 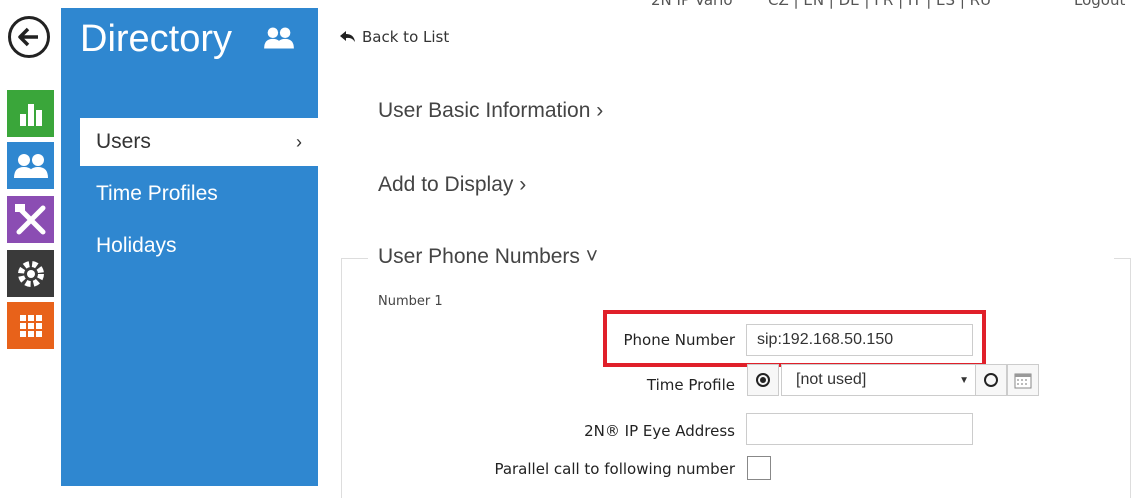 I want to click on time-profile-select: [not used] ▼, so click(x=878, y=380).